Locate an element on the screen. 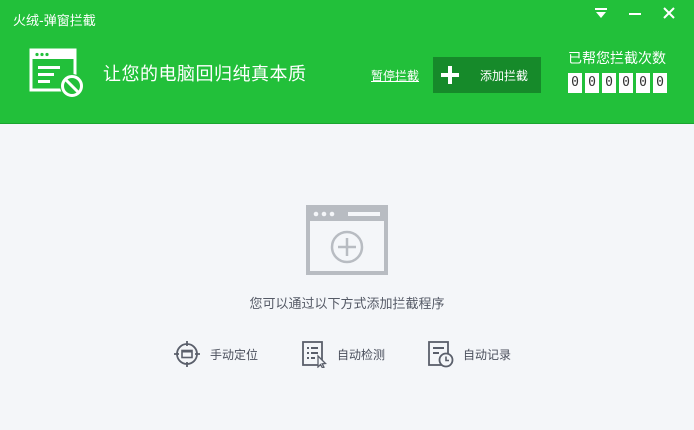 Image resolution: width=694 pixels, height=430 pixels. minimize-icon is located at coordinates (635, 14).